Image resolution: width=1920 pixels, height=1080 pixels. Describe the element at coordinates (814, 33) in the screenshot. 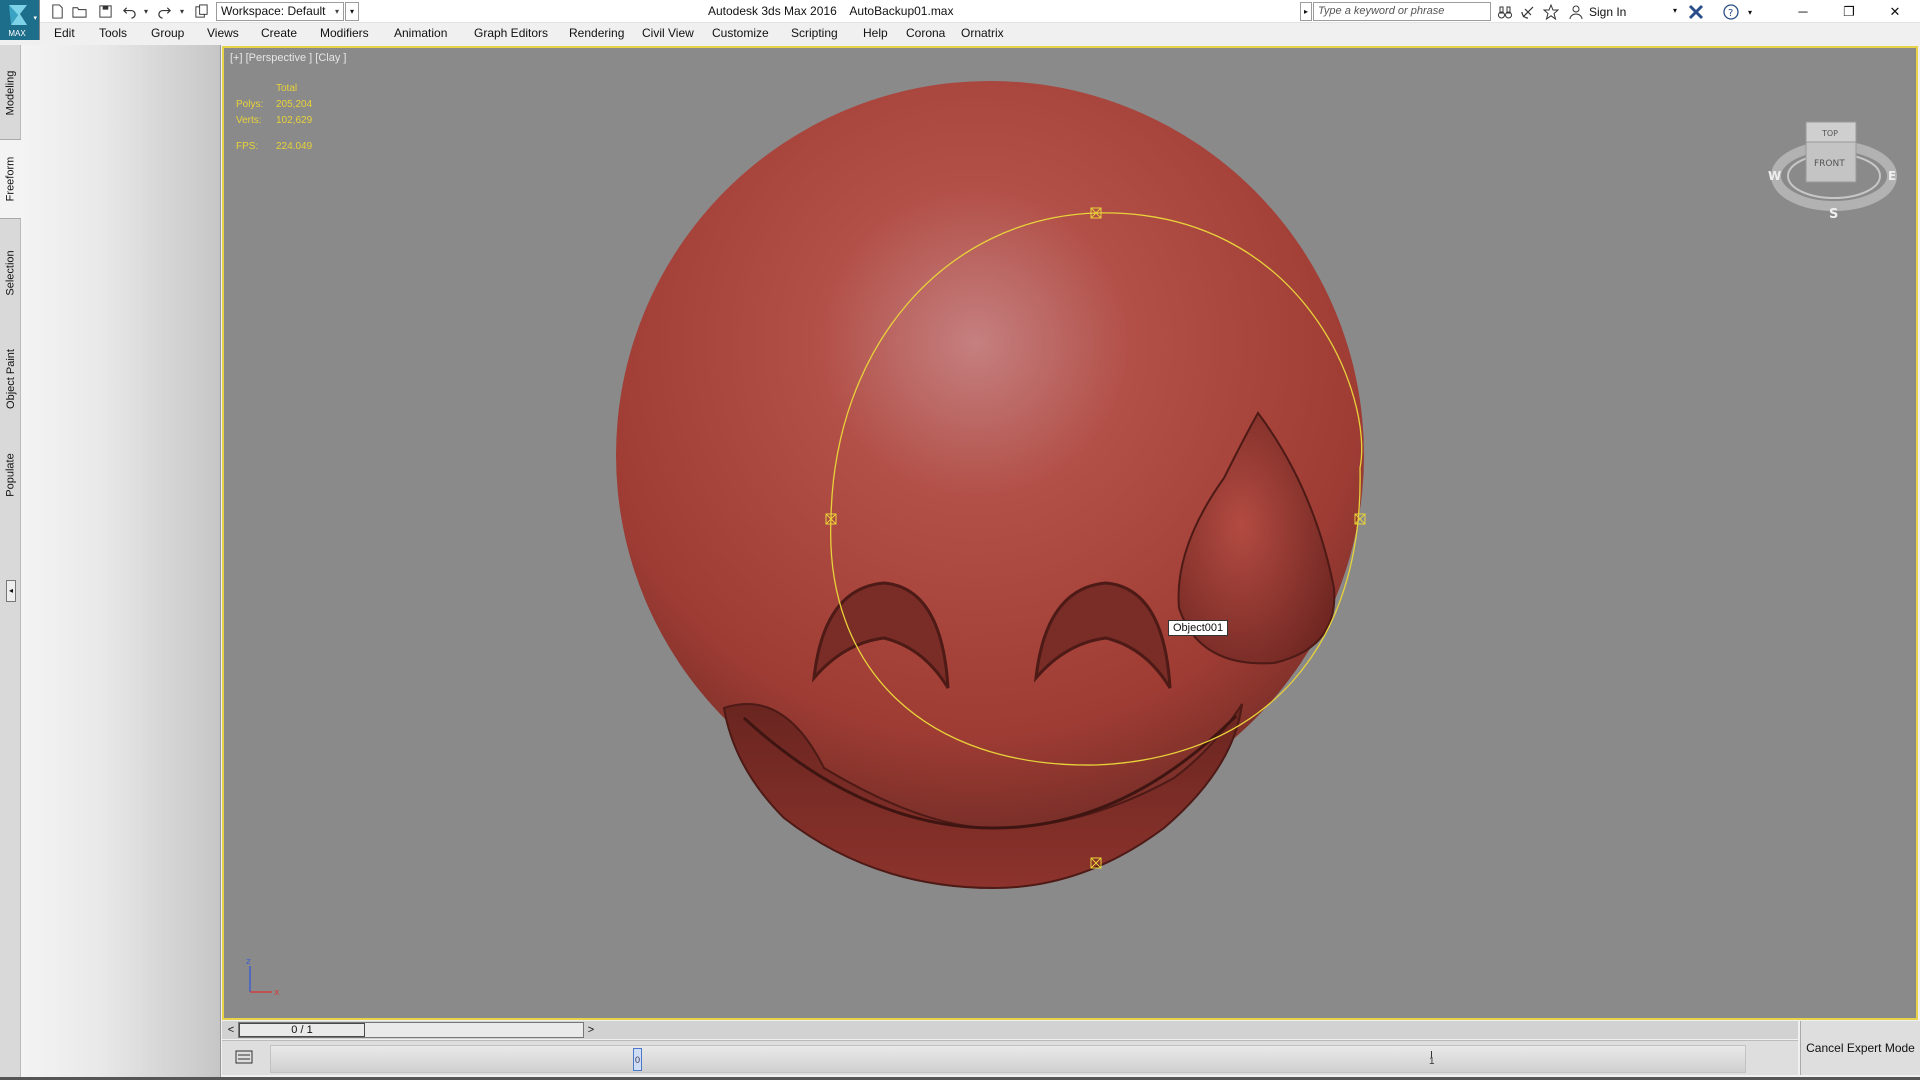

I see `menu-scripting: Scripting` at that location.